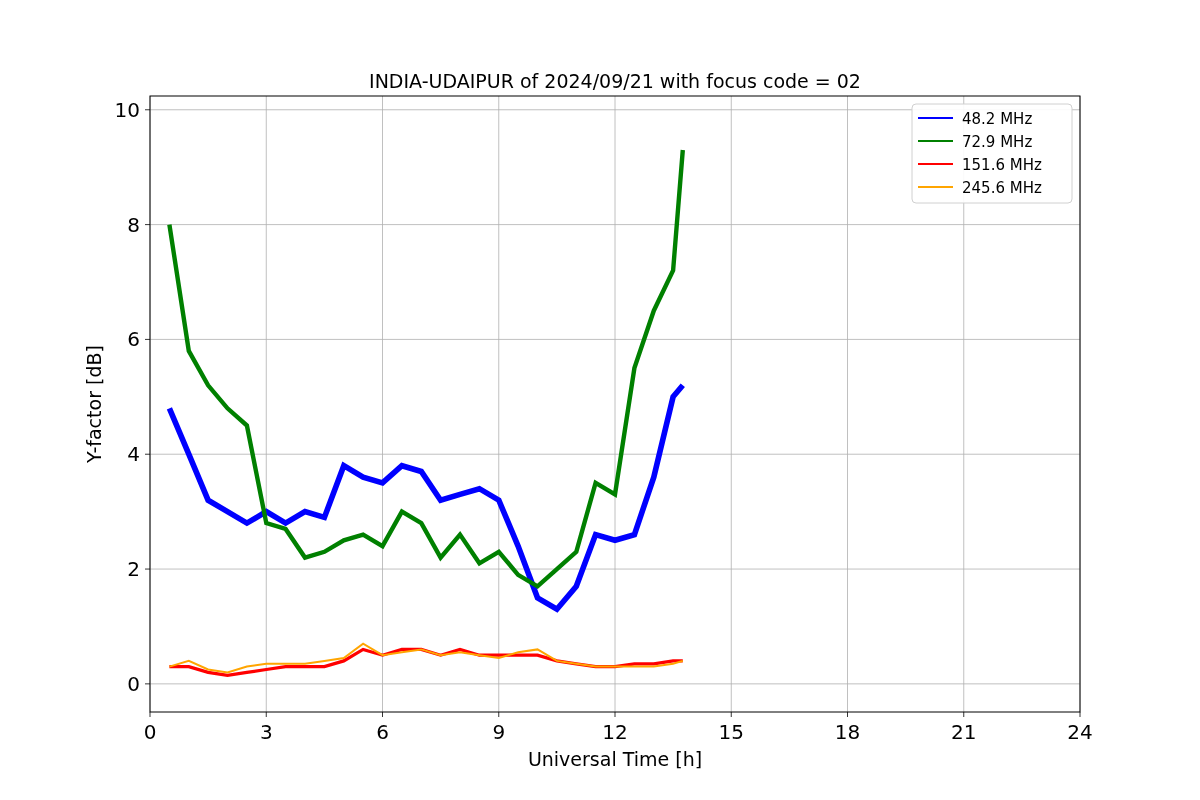 This screenshot has height=800, width=1200. Describe the element at coordinates (1080, 732) in the screenshot. I see `x-tick-label: 24` at that location.